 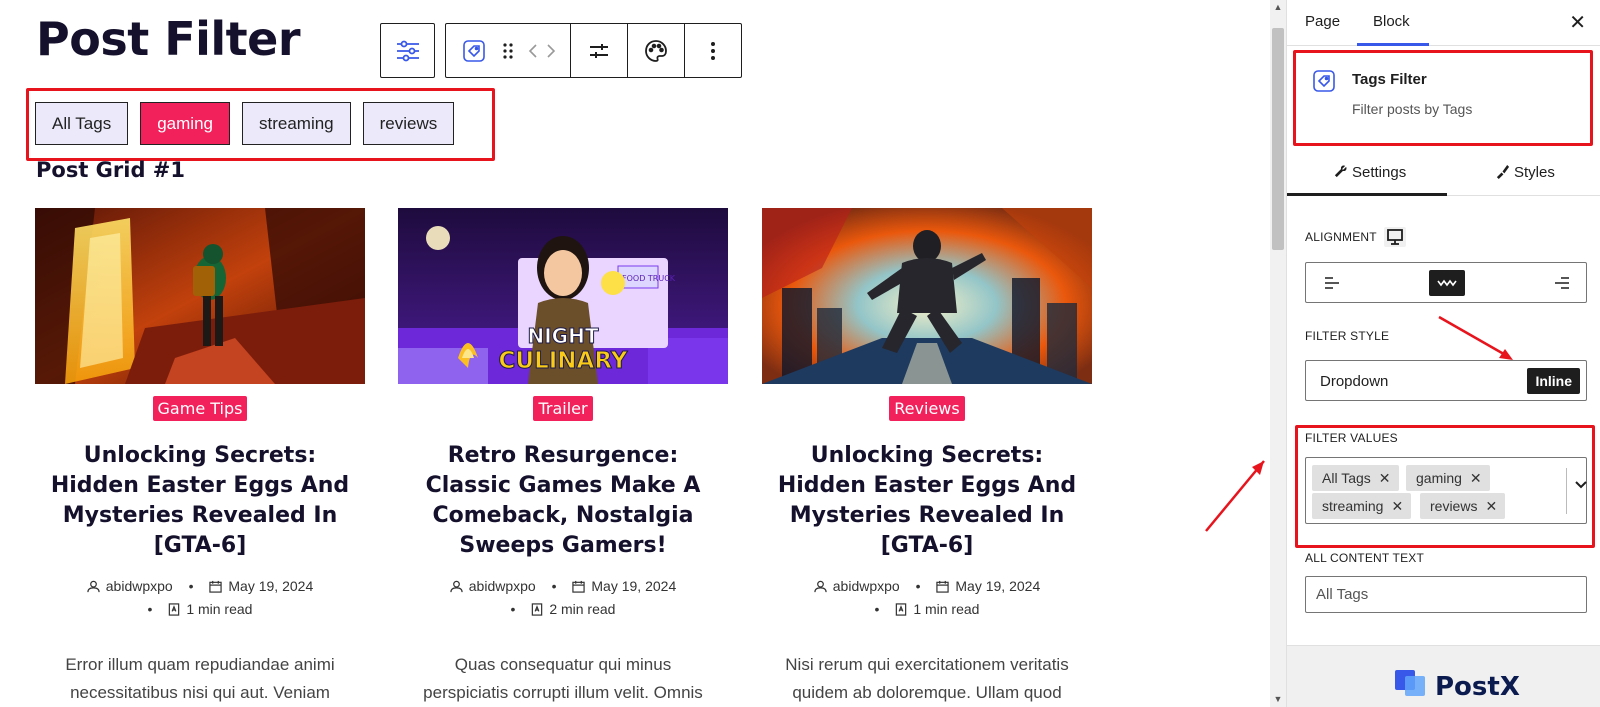 What do you see at coordinates (1503, 171) in the screenshot?
I see `brush-icon` at bounding box center [1503, 171].